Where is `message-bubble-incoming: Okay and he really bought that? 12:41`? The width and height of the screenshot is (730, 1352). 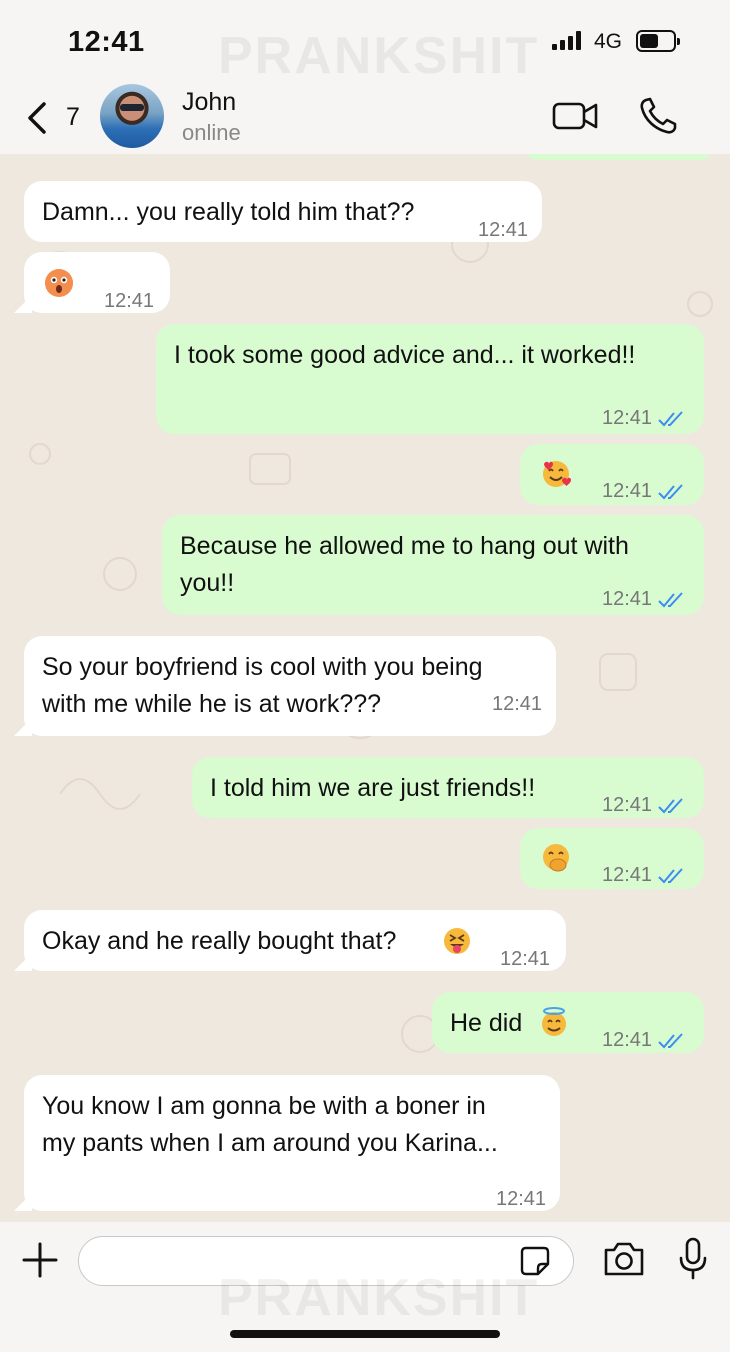
message-bubble-incoming: Okay and he really bought that? 12:41 is located at coordinates (290, 940).